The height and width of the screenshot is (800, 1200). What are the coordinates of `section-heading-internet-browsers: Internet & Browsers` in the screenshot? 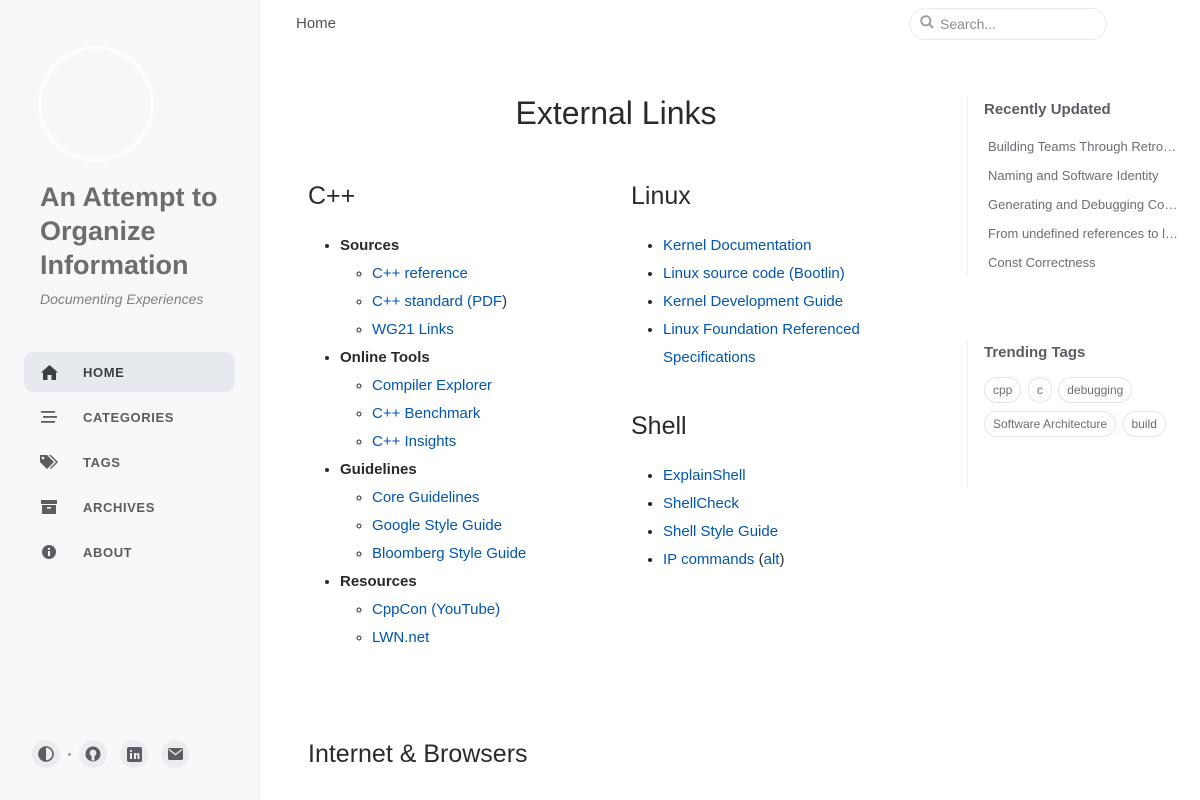 It's located at (418, 754).